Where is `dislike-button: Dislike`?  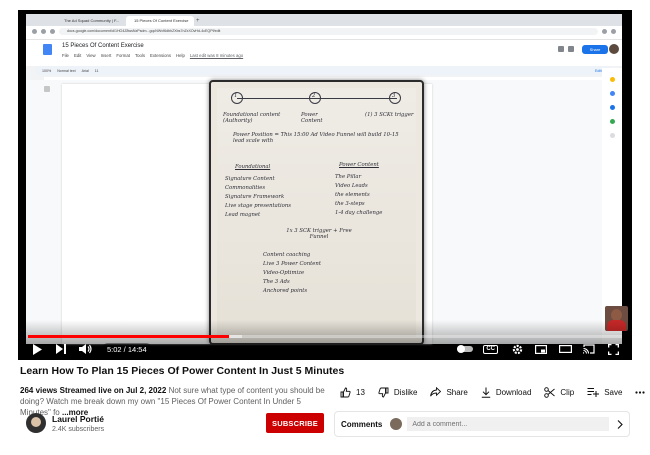
dislike-button: Dislike is located at coordinates (397, 392).